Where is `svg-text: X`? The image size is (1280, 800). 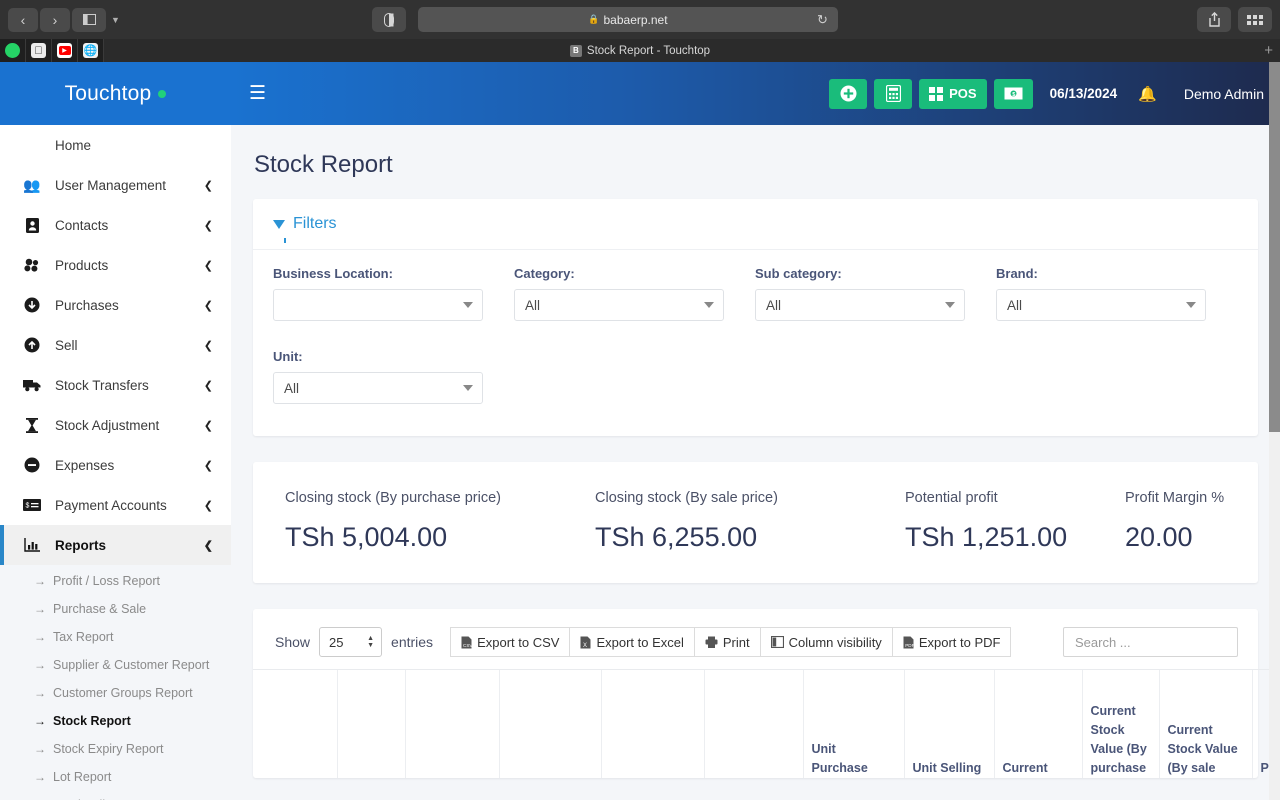
svg-text: X is located at coordinates (585, 646).